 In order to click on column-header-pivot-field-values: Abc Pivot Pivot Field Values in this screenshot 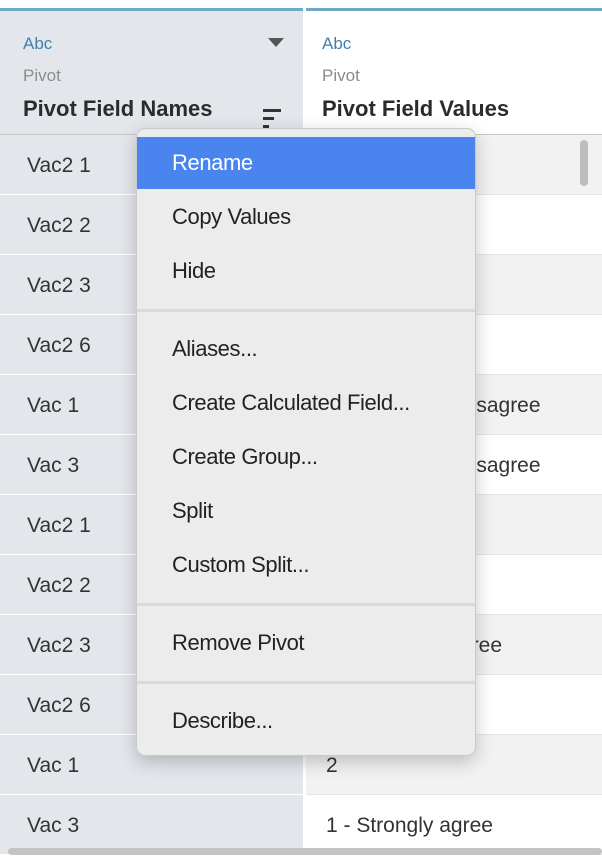, I will do `click(454, 73)`.